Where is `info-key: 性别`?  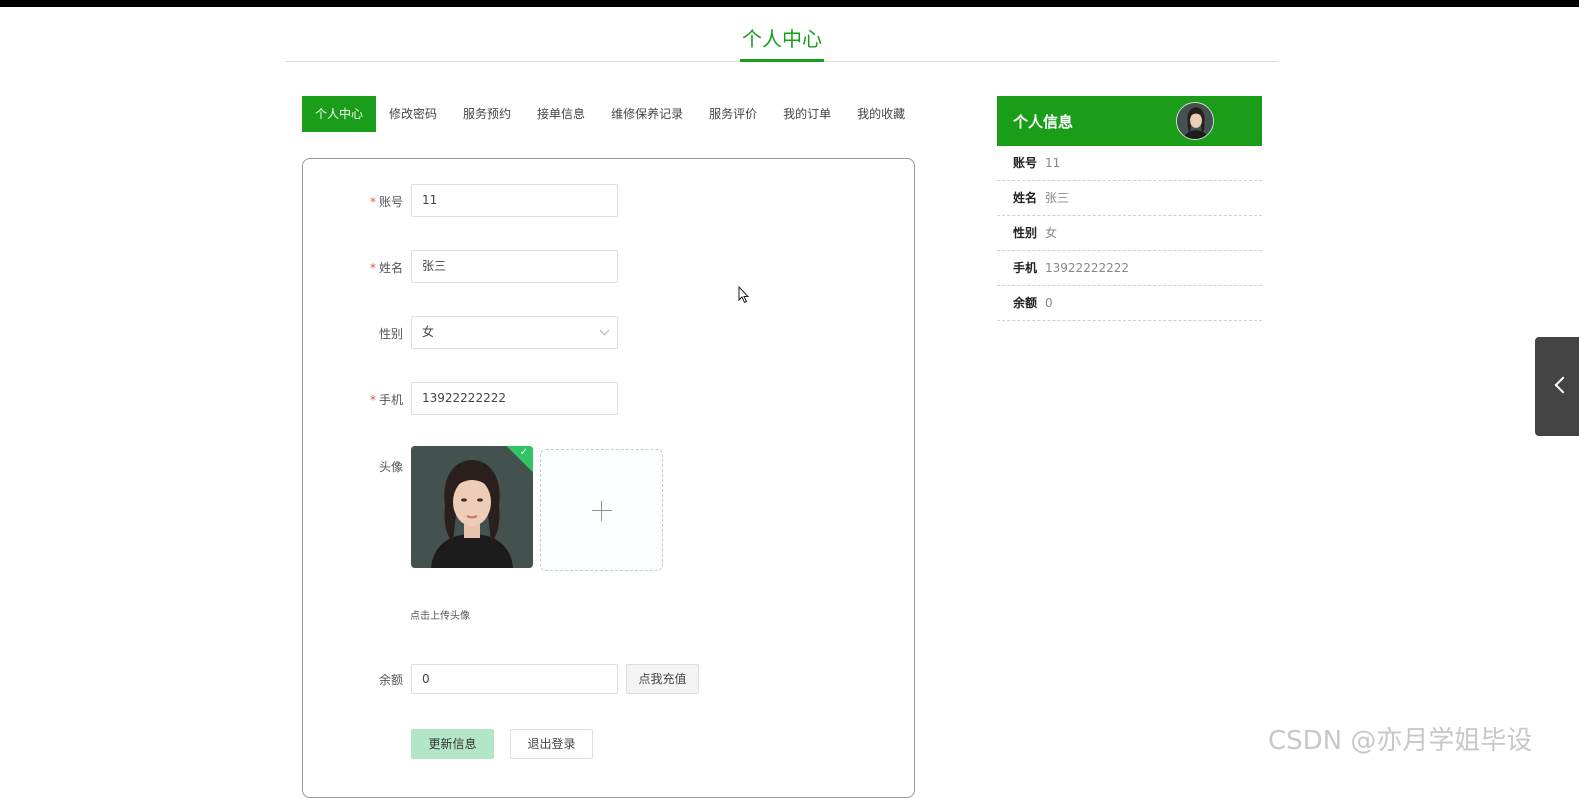
info-key: 性别 is located at coordinates (1025, 233).